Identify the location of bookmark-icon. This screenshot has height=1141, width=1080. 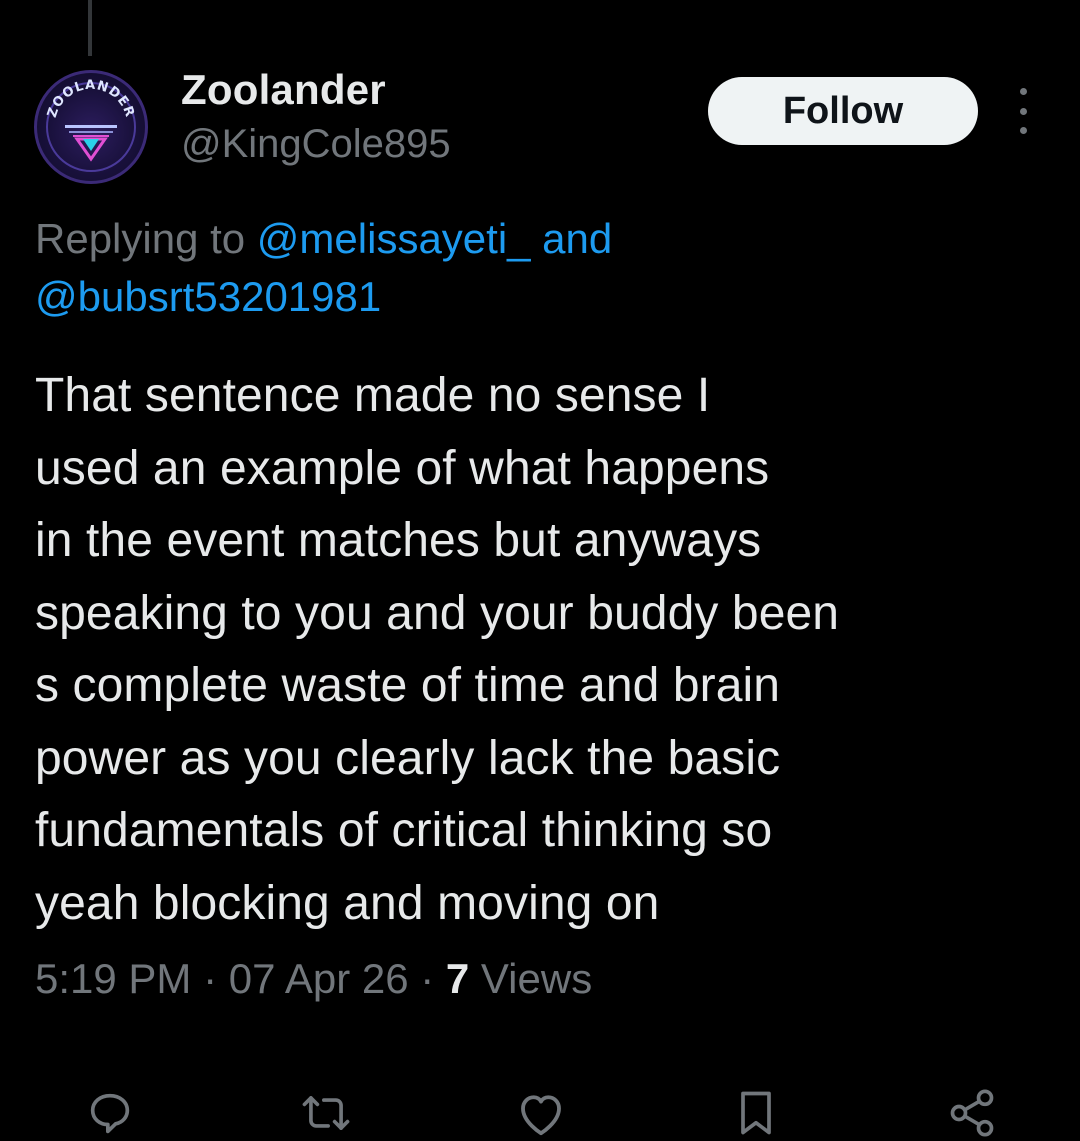
(756, 1113).